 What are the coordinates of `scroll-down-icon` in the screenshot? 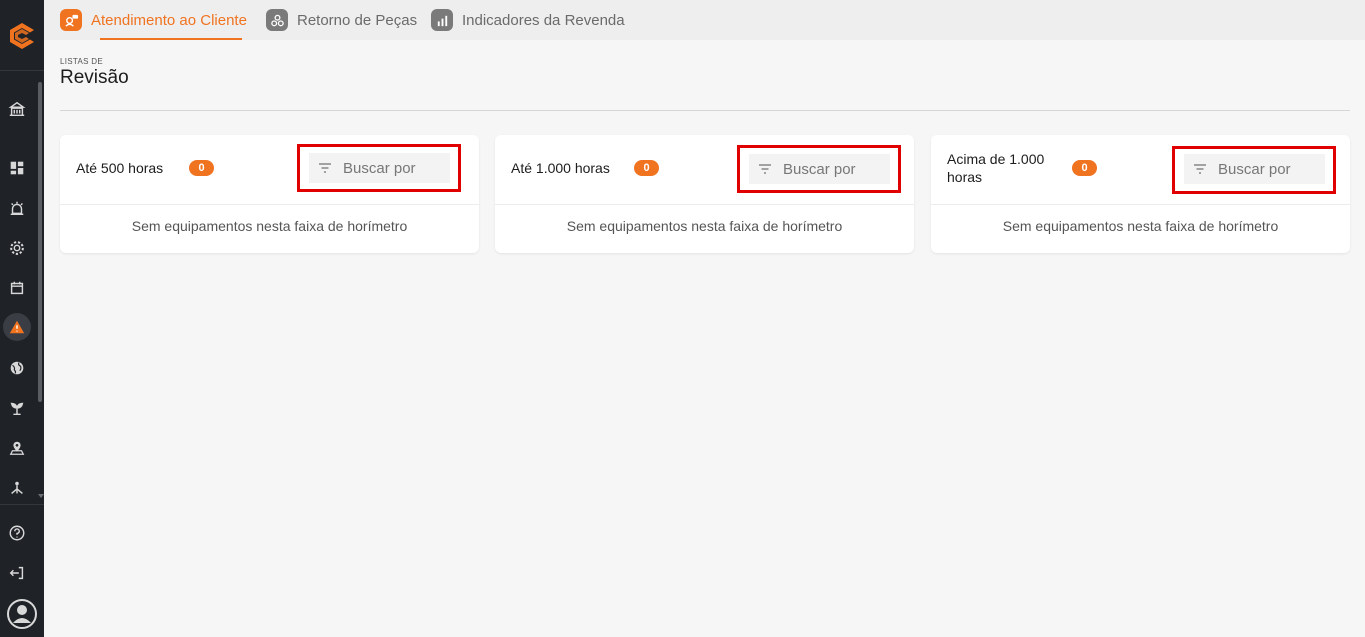 It's located at (41, 496).